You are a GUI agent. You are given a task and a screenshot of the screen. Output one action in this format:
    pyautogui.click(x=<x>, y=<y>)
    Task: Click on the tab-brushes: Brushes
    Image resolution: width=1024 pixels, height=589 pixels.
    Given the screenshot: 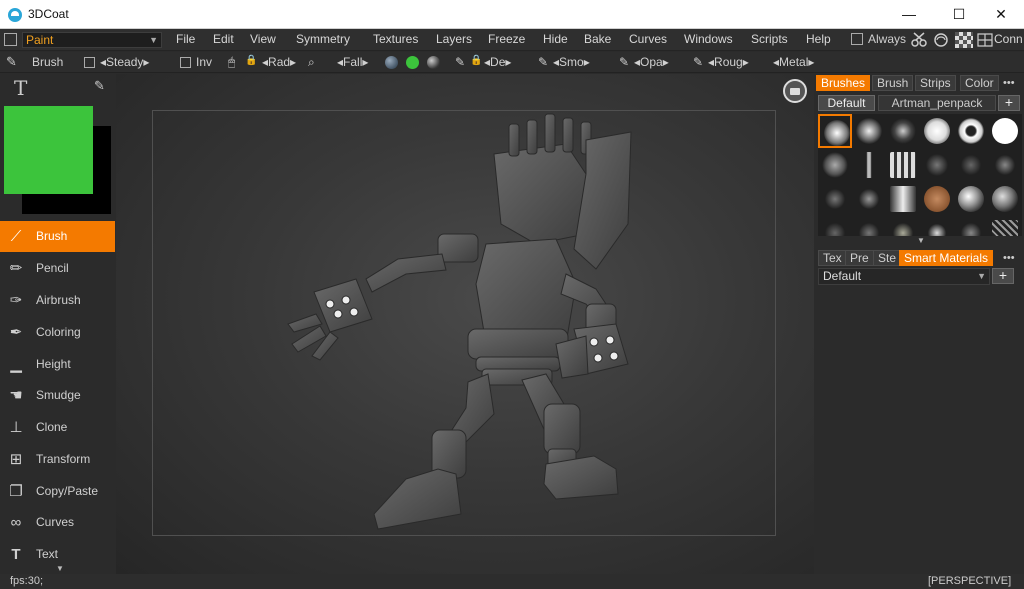 What is the action you would take?
    pyautogui.click(x=843, y=83)
    